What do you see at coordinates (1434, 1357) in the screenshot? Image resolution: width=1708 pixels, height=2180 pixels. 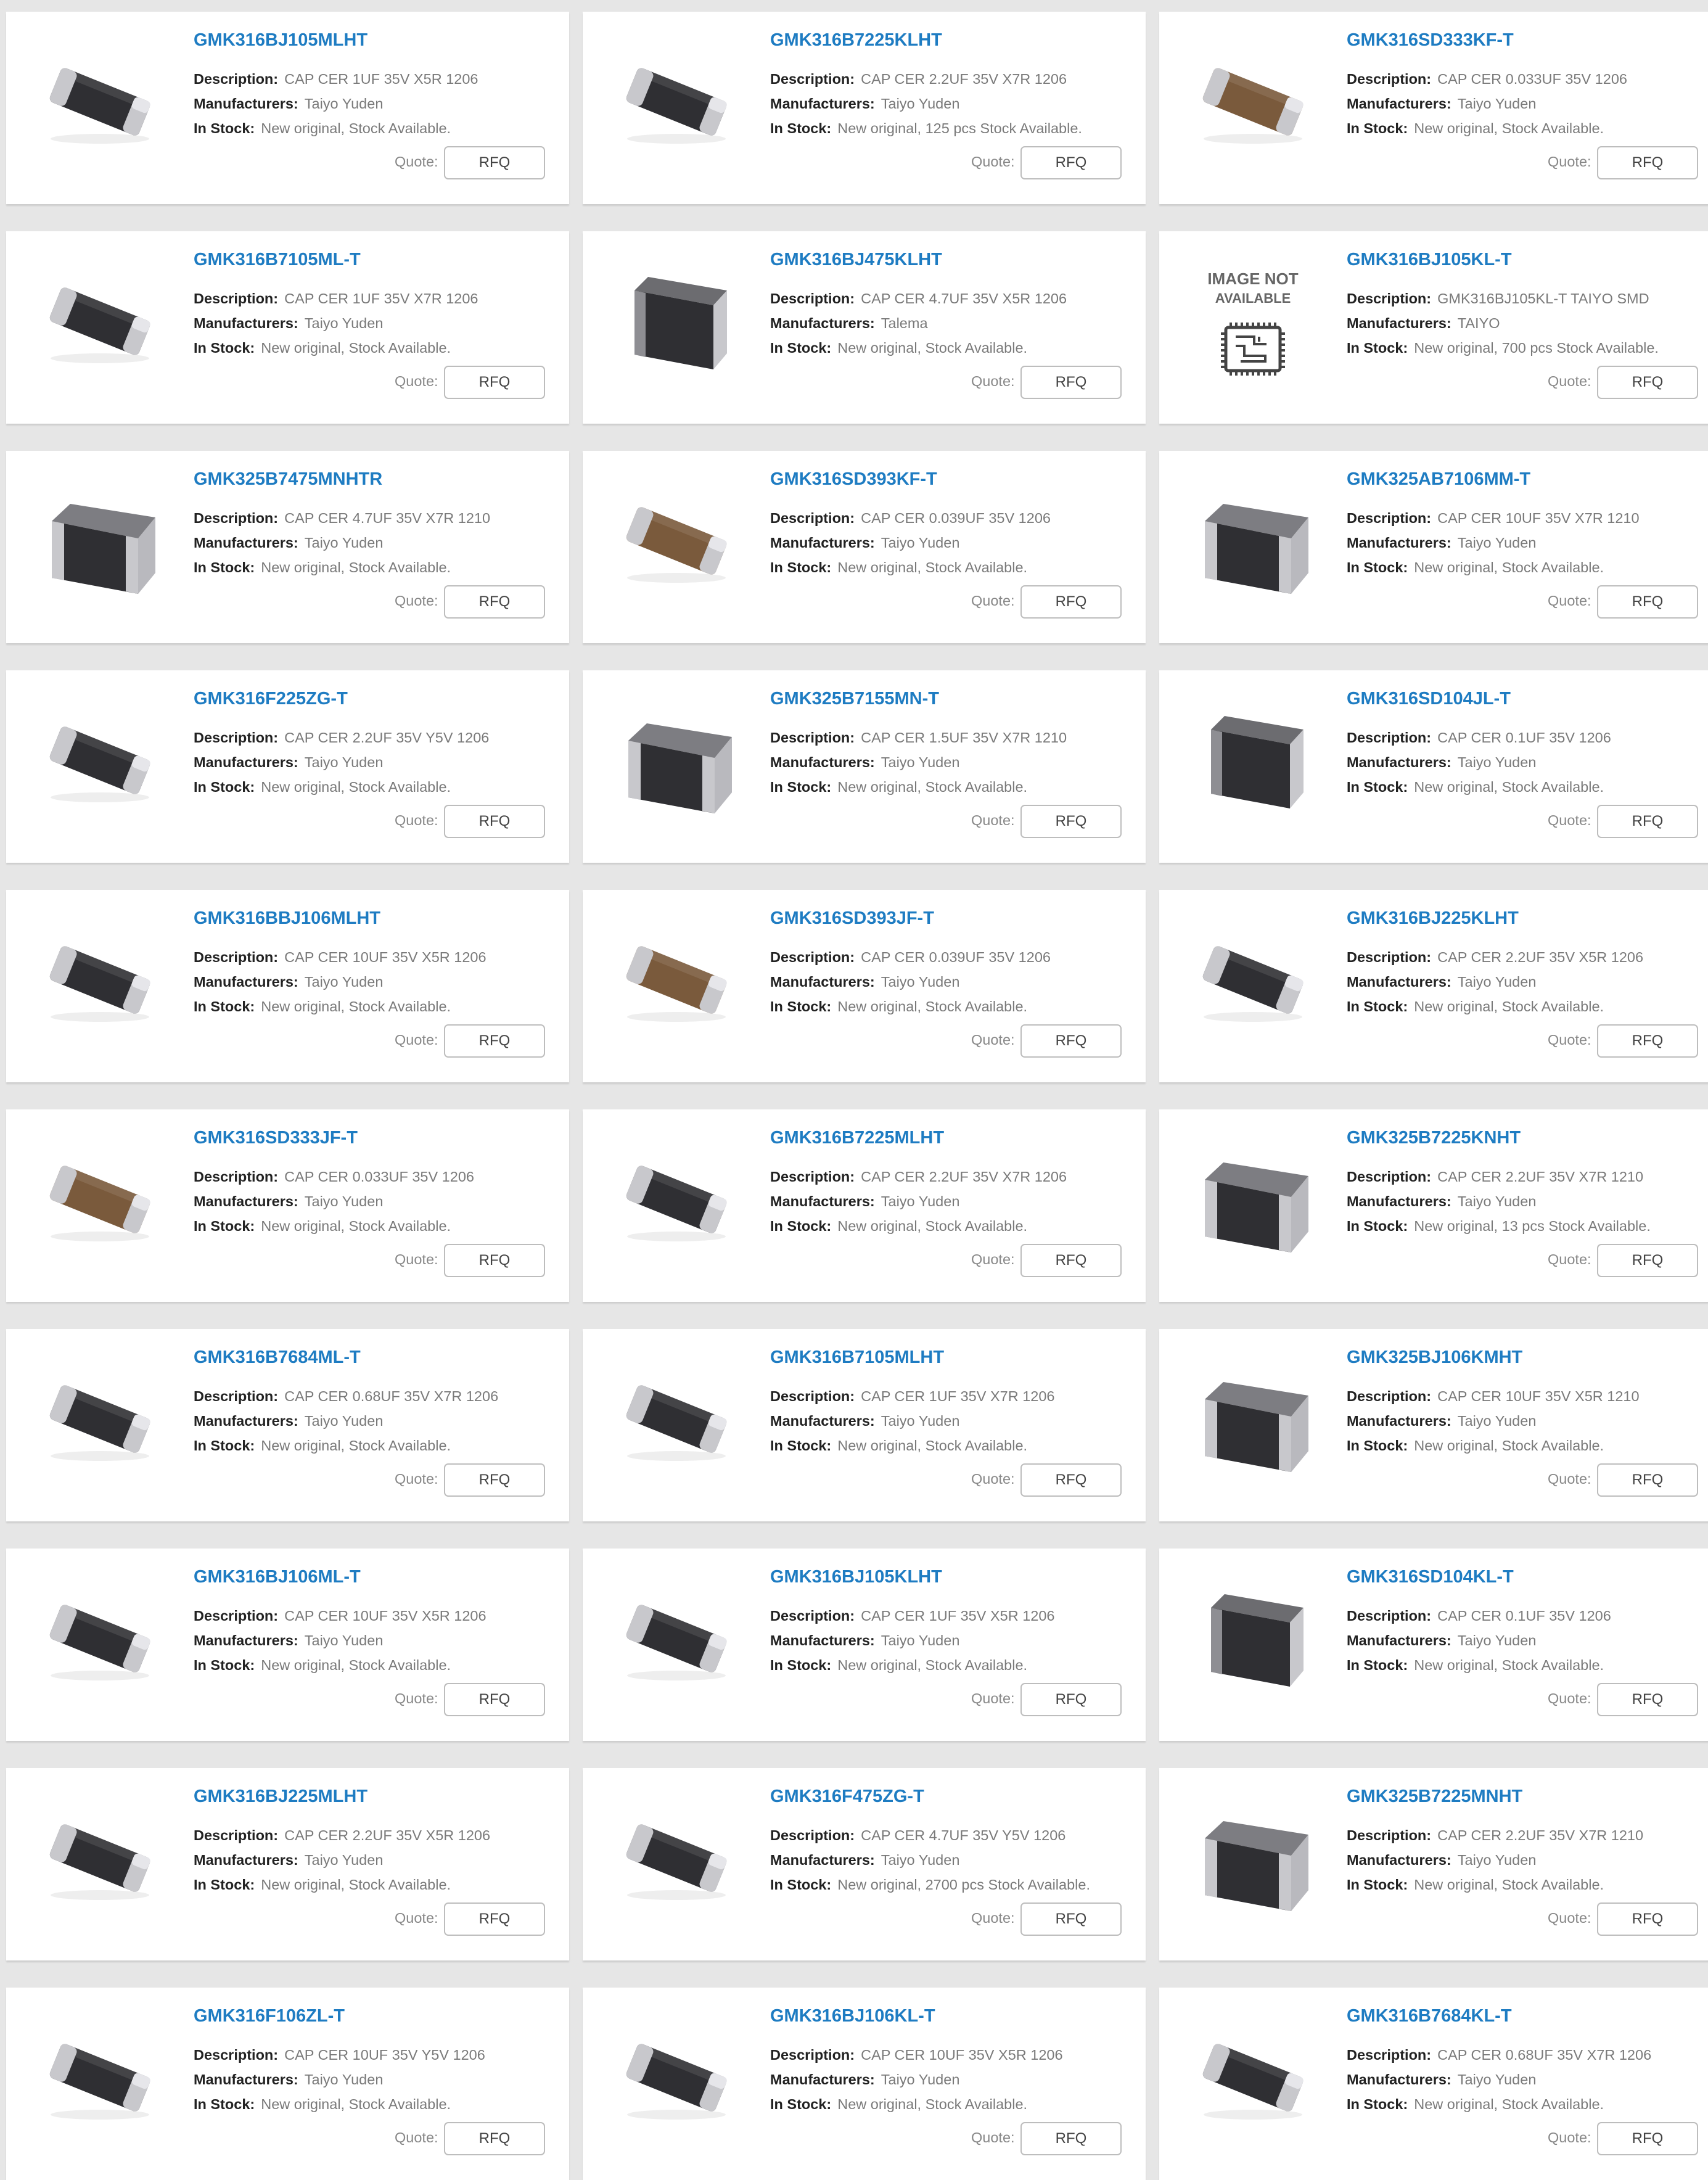 I see `part-number-link: GMK325BJ106KMHT` at bounding box center [1434, 1357].